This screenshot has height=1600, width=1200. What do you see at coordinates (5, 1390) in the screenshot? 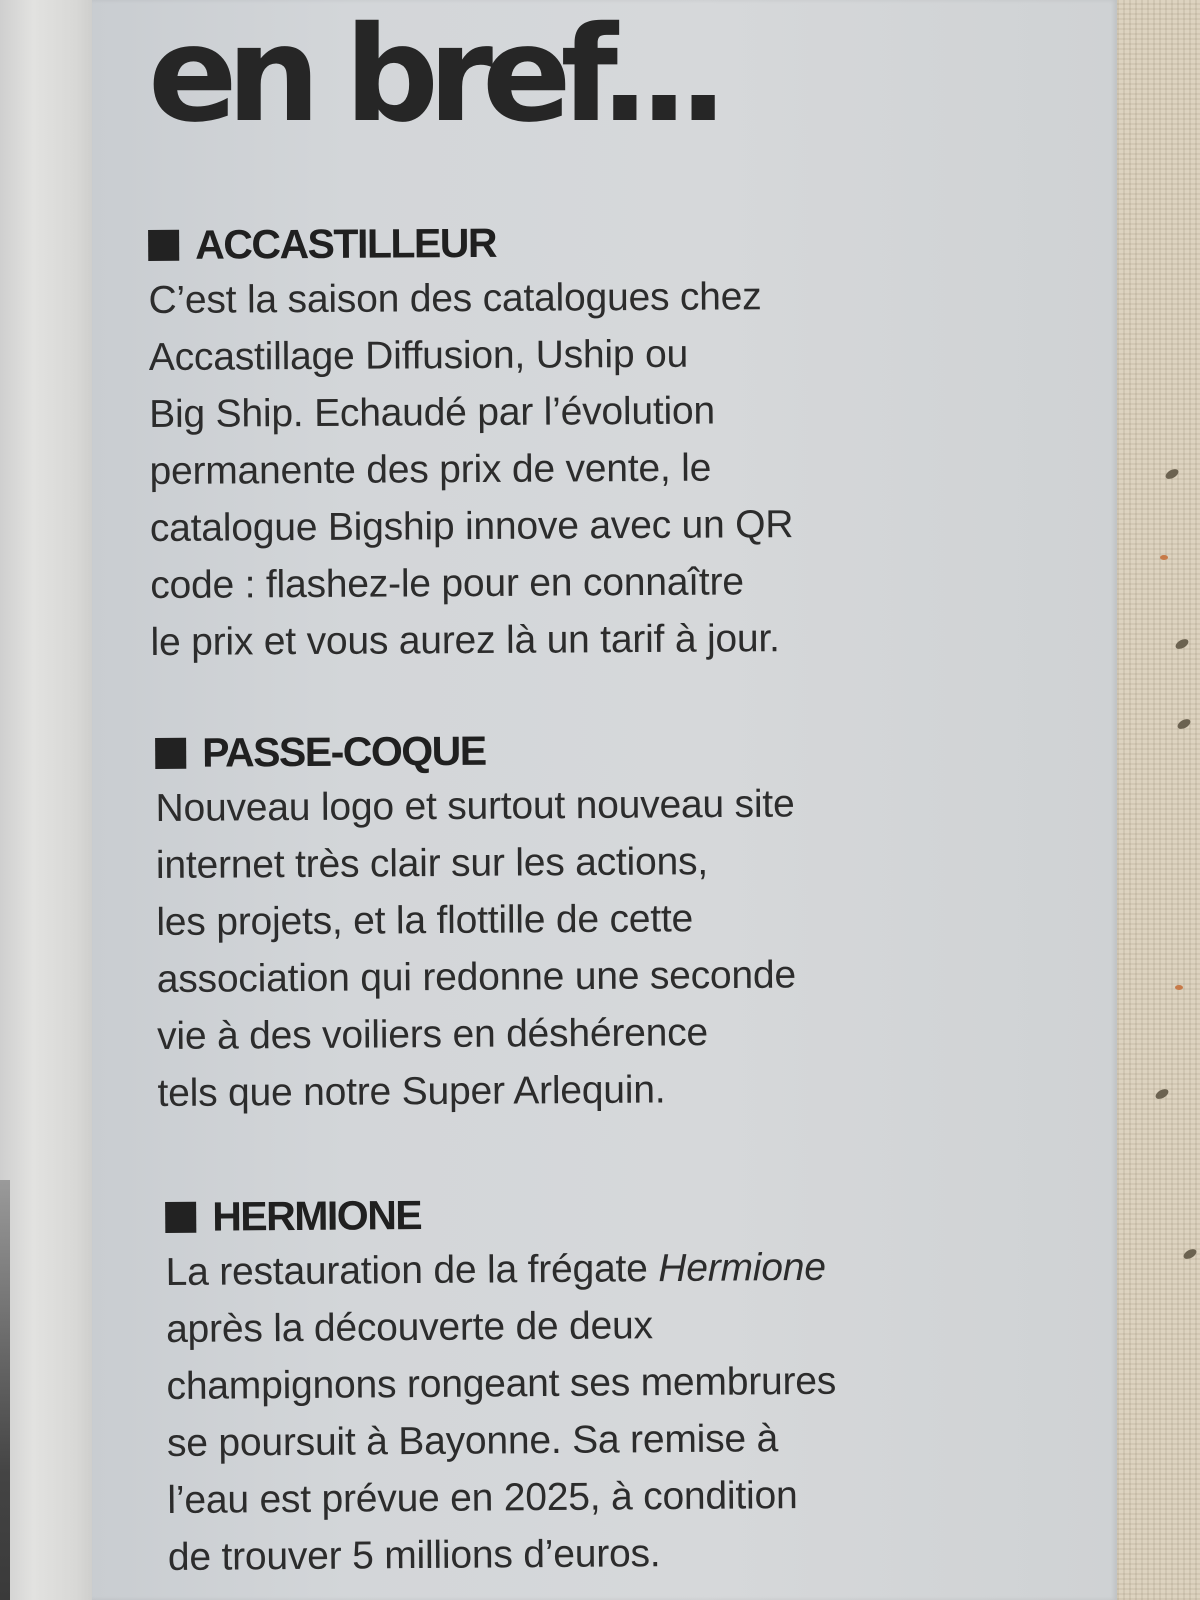
I see `page-binding-shadow` at bounding box center [5, 1390].